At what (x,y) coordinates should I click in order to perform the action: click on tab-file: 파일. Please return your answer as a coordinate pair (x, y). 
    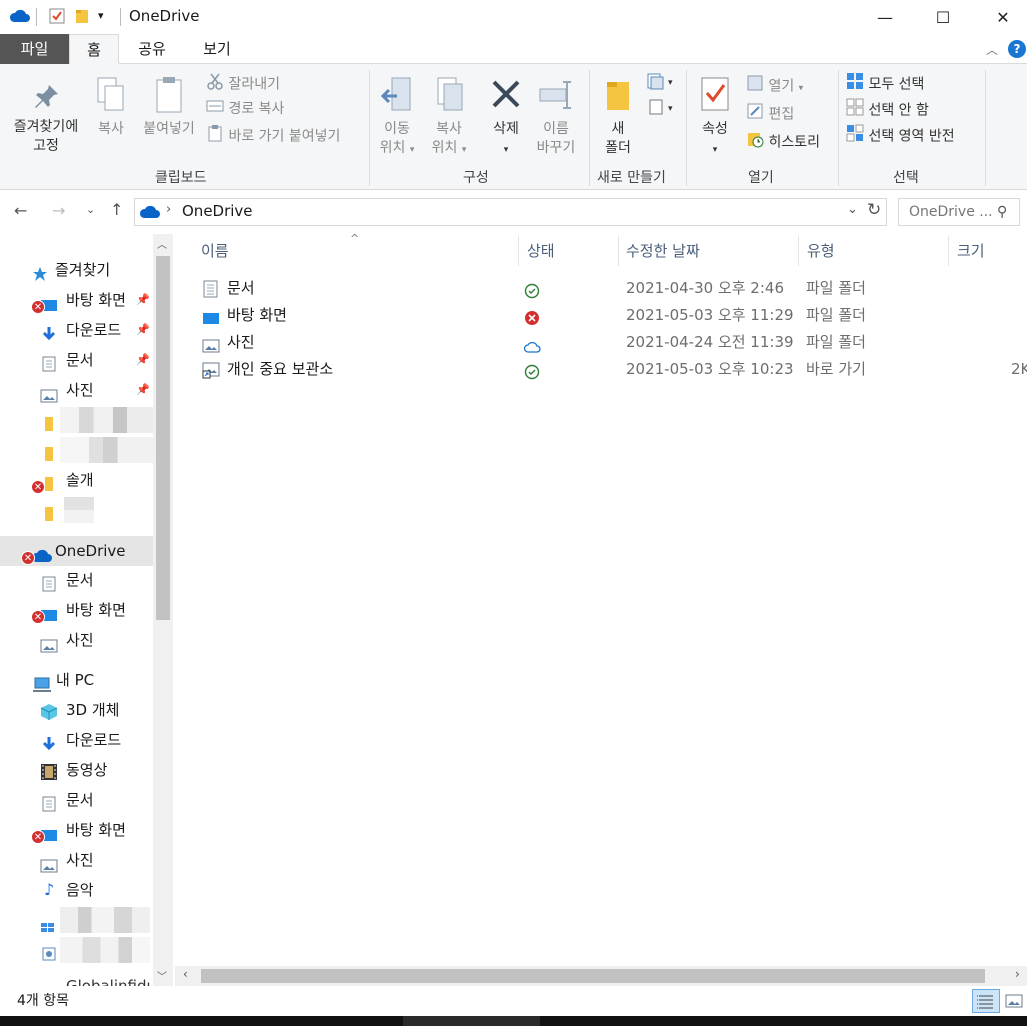
    Looking at the image, I should click on (34, 49).